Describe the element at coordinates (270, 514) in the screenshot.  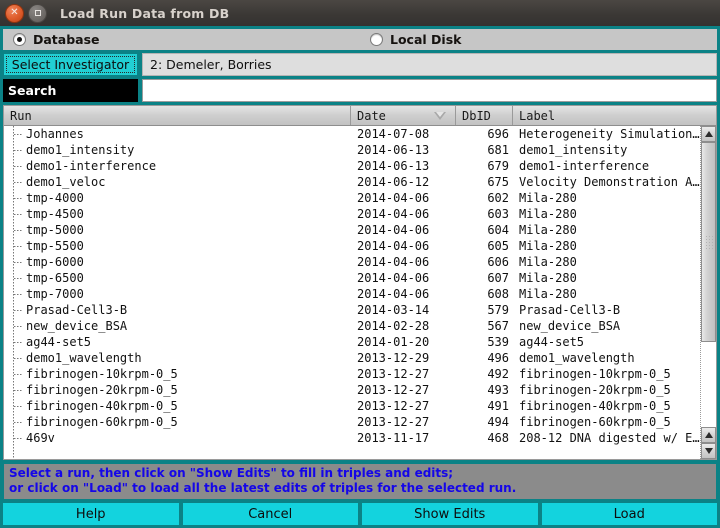
I see `cancel-button: Cancel` at that location.